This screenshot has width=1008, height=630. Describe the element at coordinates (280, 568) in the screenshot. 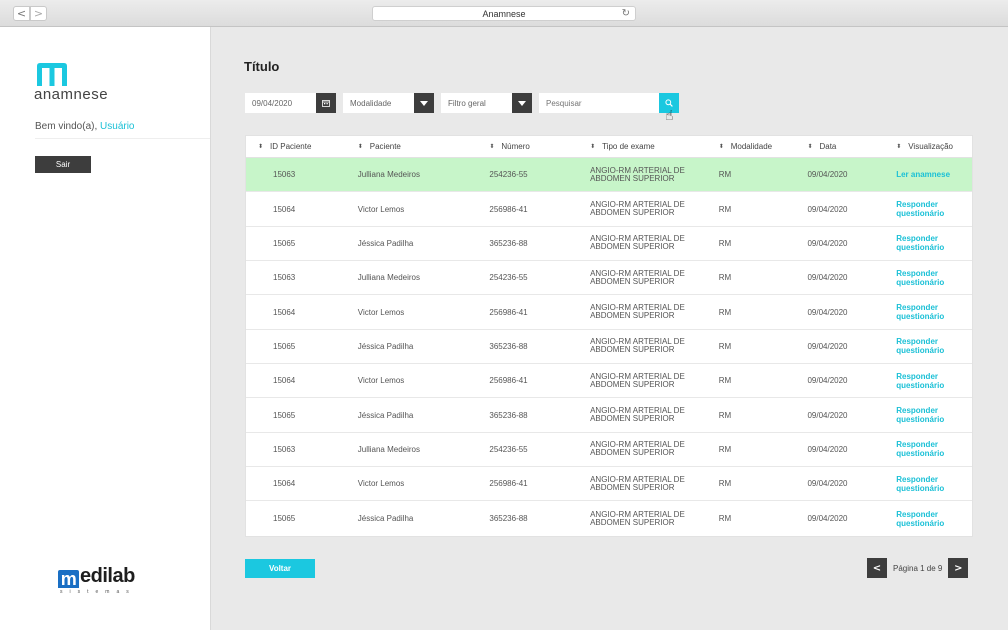

I see `back-button: Voltar` at that location.